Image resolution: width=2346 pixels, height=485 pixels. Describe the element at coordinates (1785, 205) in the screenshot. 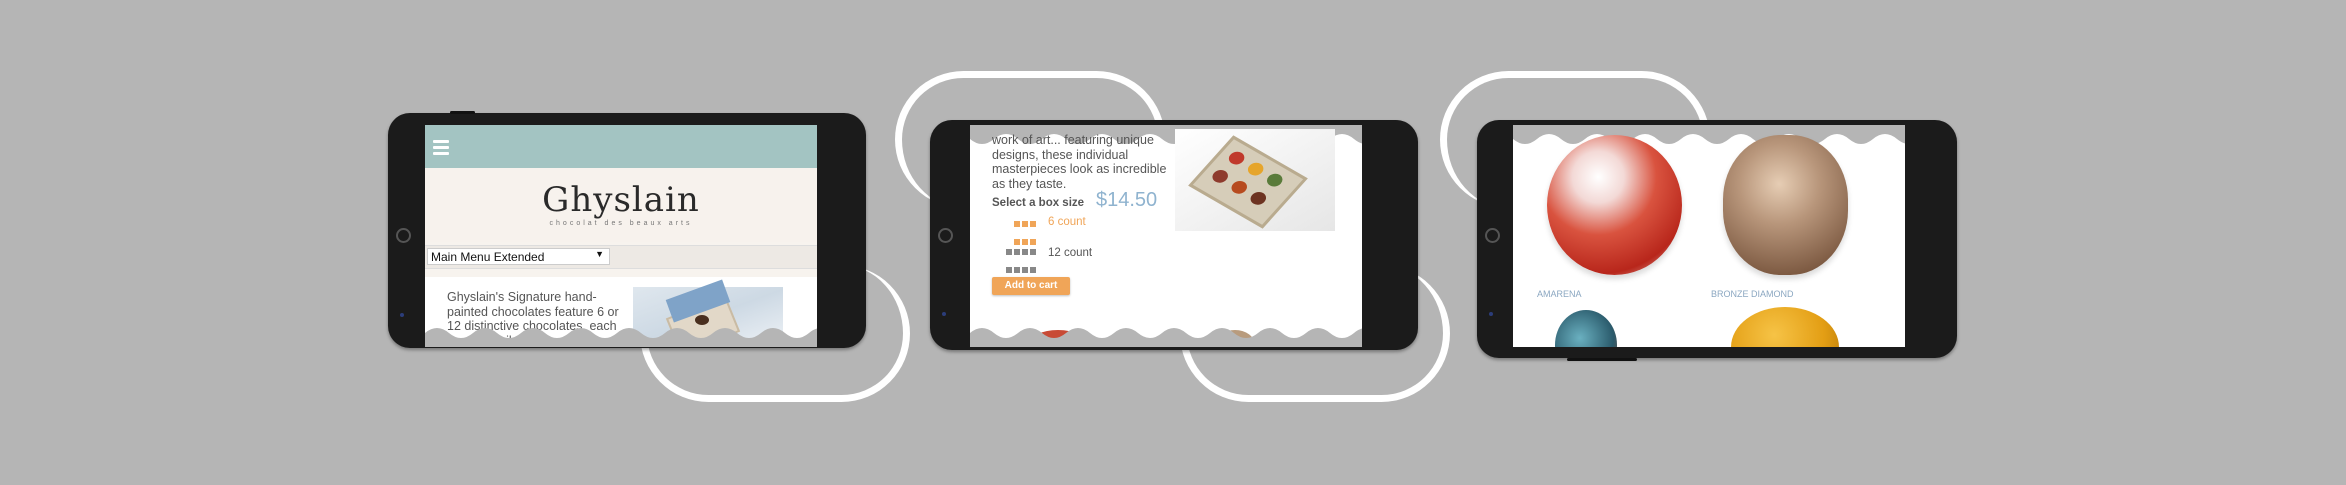

I see `chocolate-bronze-diamond-image` at that location.